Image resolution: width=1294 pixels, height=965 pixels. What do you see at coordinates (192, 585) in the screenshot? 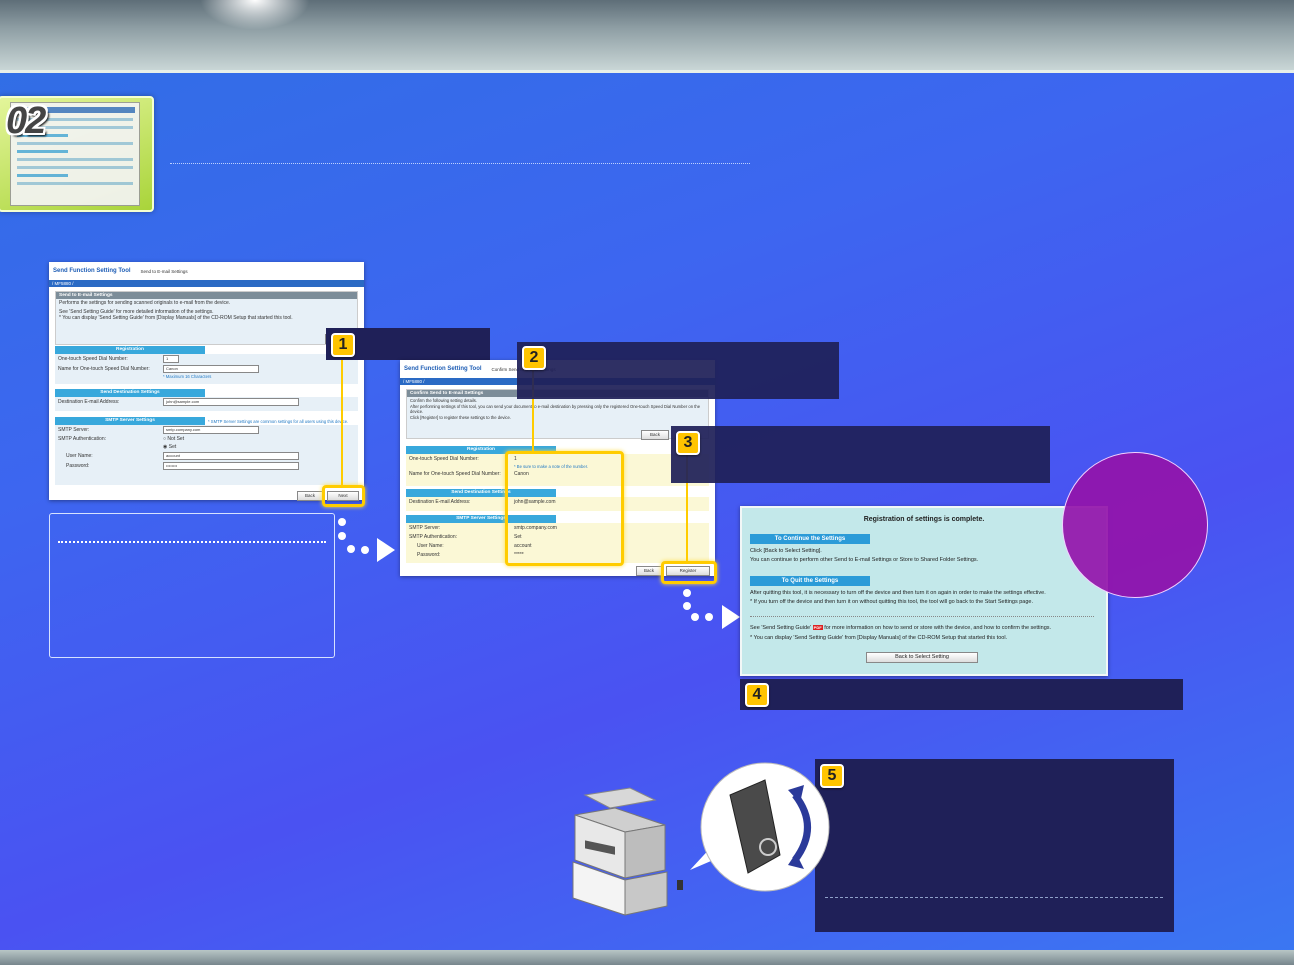
I see `note-box` at bounding box center [192, 585].